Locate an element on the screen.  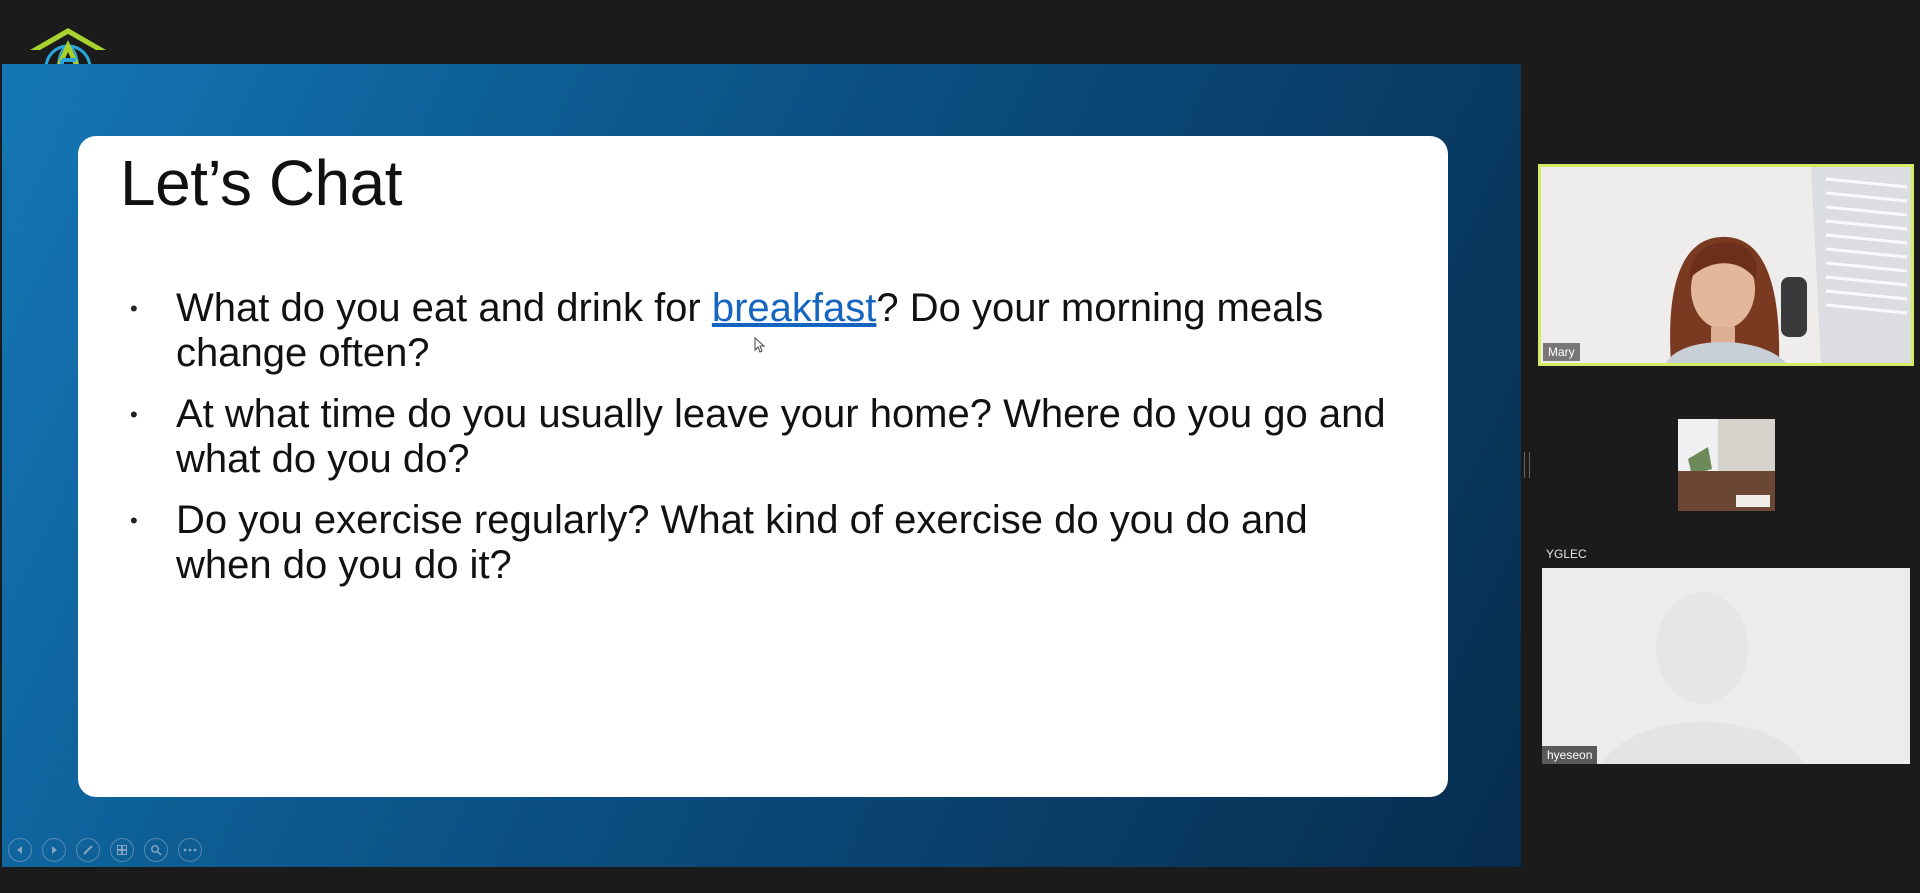
participant-video-yglec is located at coordinates (1726, 465).